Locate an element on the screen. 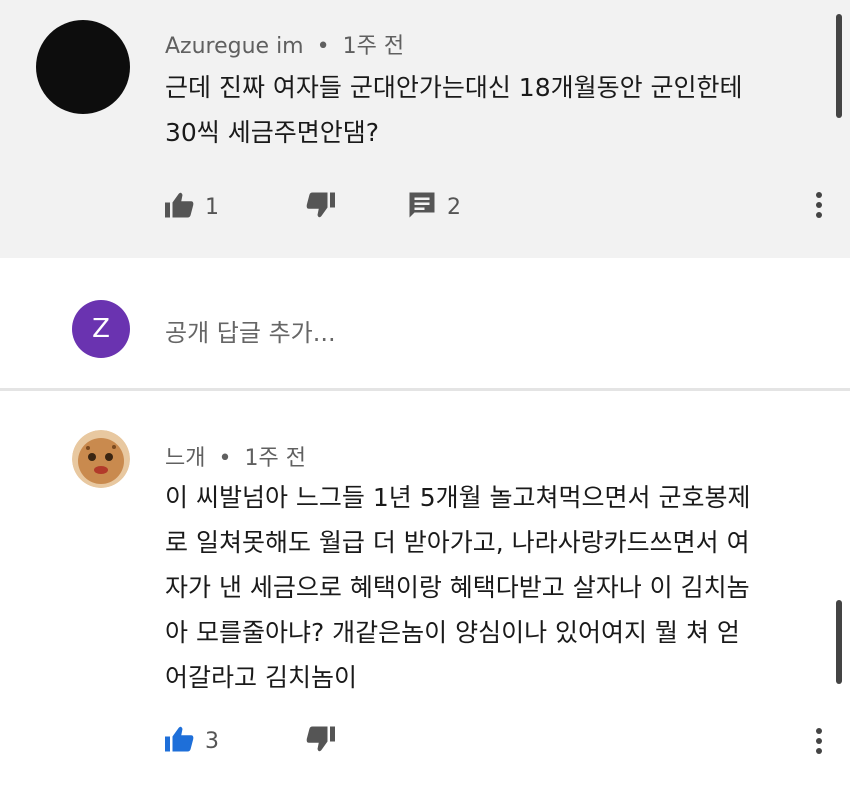 The image size is (850, 812). like-count: 3 is located at coordinates (212, 741).